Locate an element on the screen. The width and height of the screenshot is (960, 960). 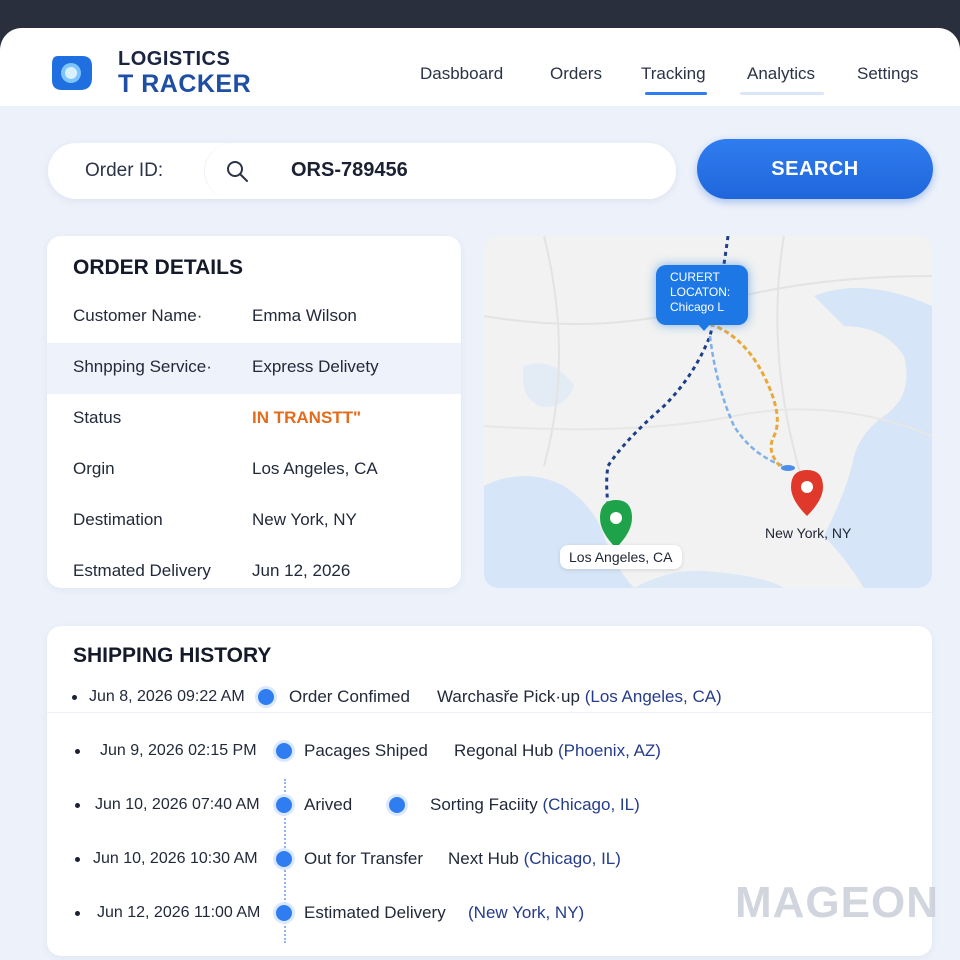
history-event: Out for Transfer is located at coordinates (364, 858).